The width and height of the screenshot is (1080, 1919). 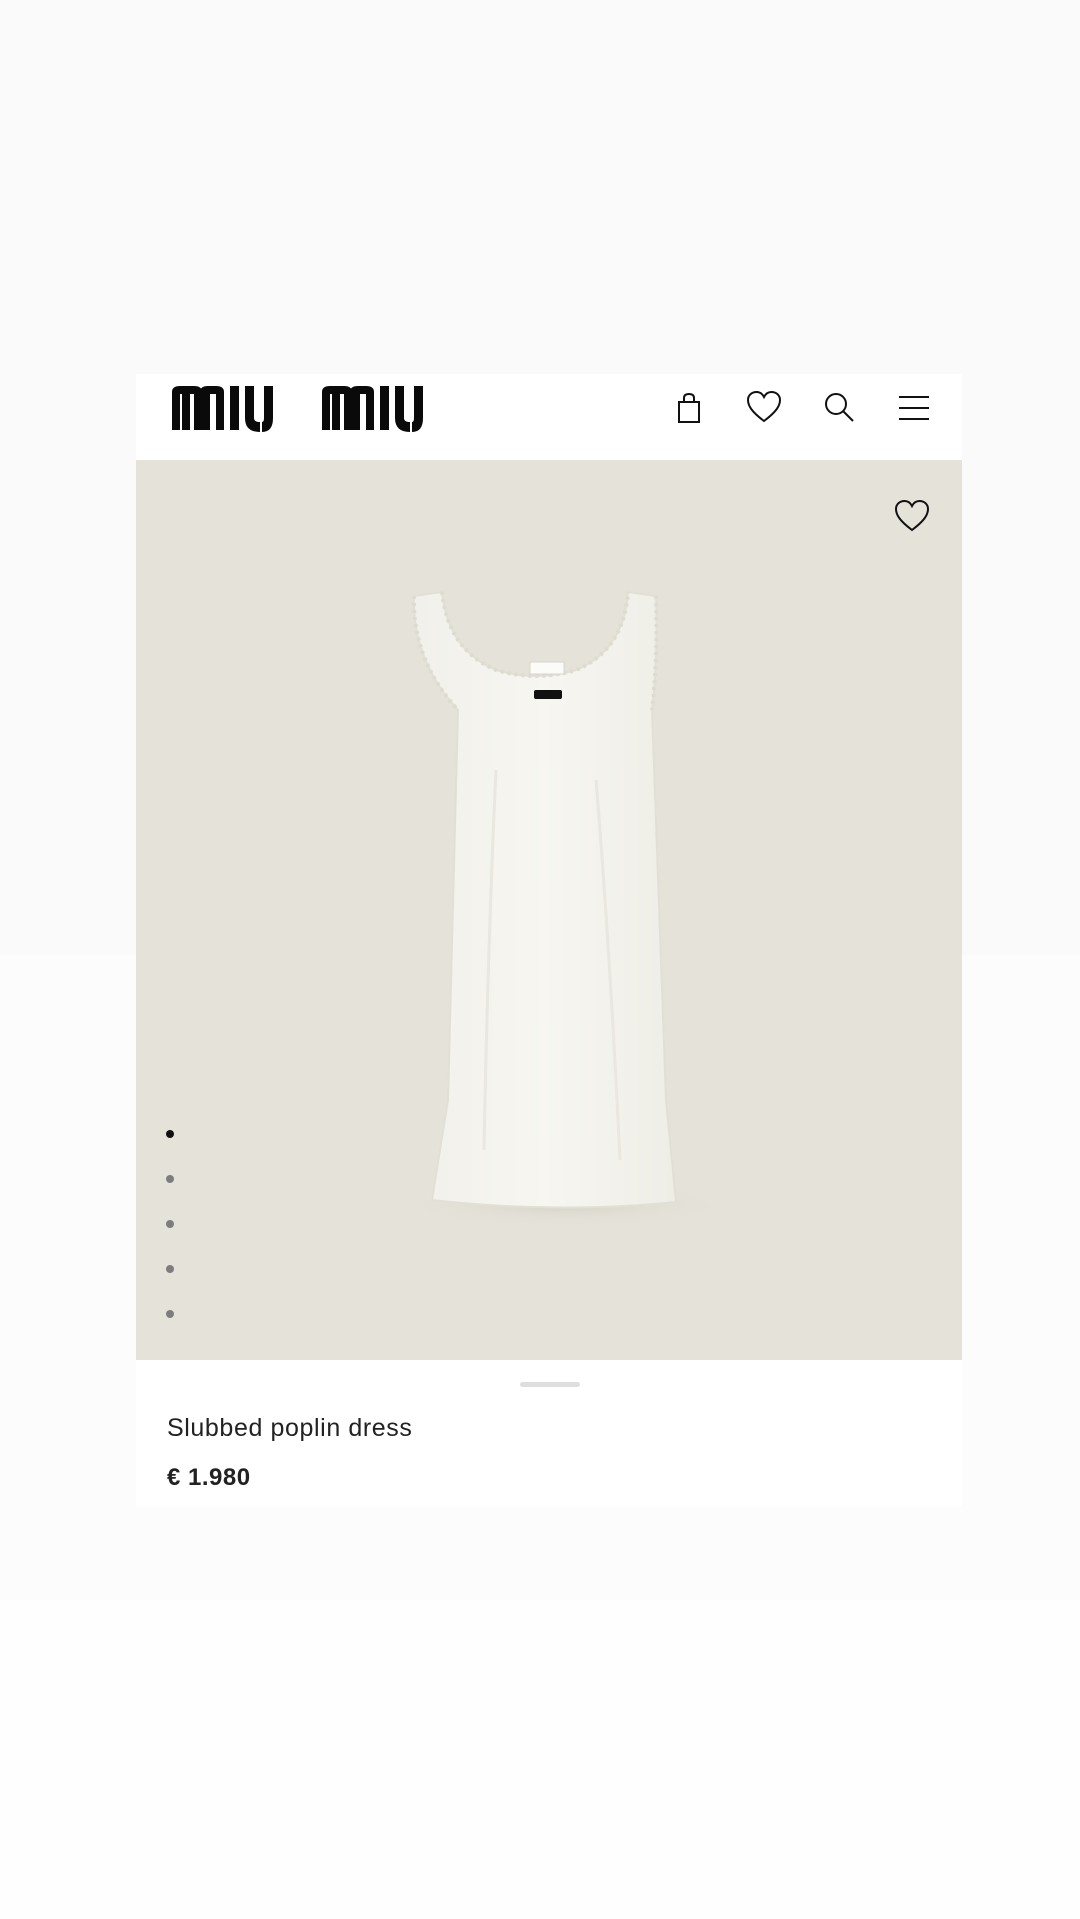 What do you see at coordinates (914, 408) in the screenshot?
I see `menu-icon` at bounding box center [914, 408].